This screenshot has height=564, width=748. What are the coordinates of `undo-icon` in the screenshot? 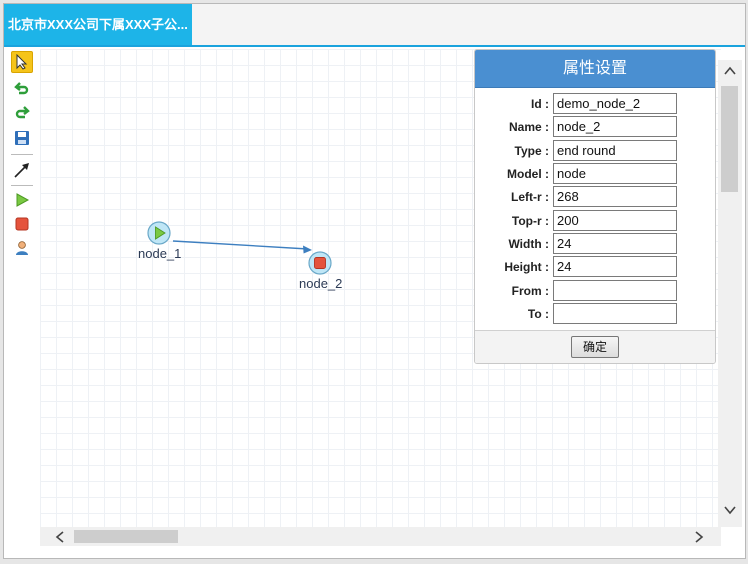 It's located at (21, 88).